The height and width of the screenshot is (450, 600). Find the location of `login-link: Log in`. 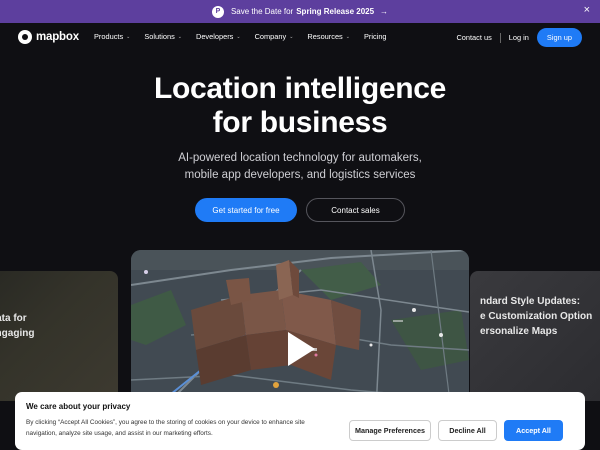

login-link: Log in is located at coordinates (519, 37).